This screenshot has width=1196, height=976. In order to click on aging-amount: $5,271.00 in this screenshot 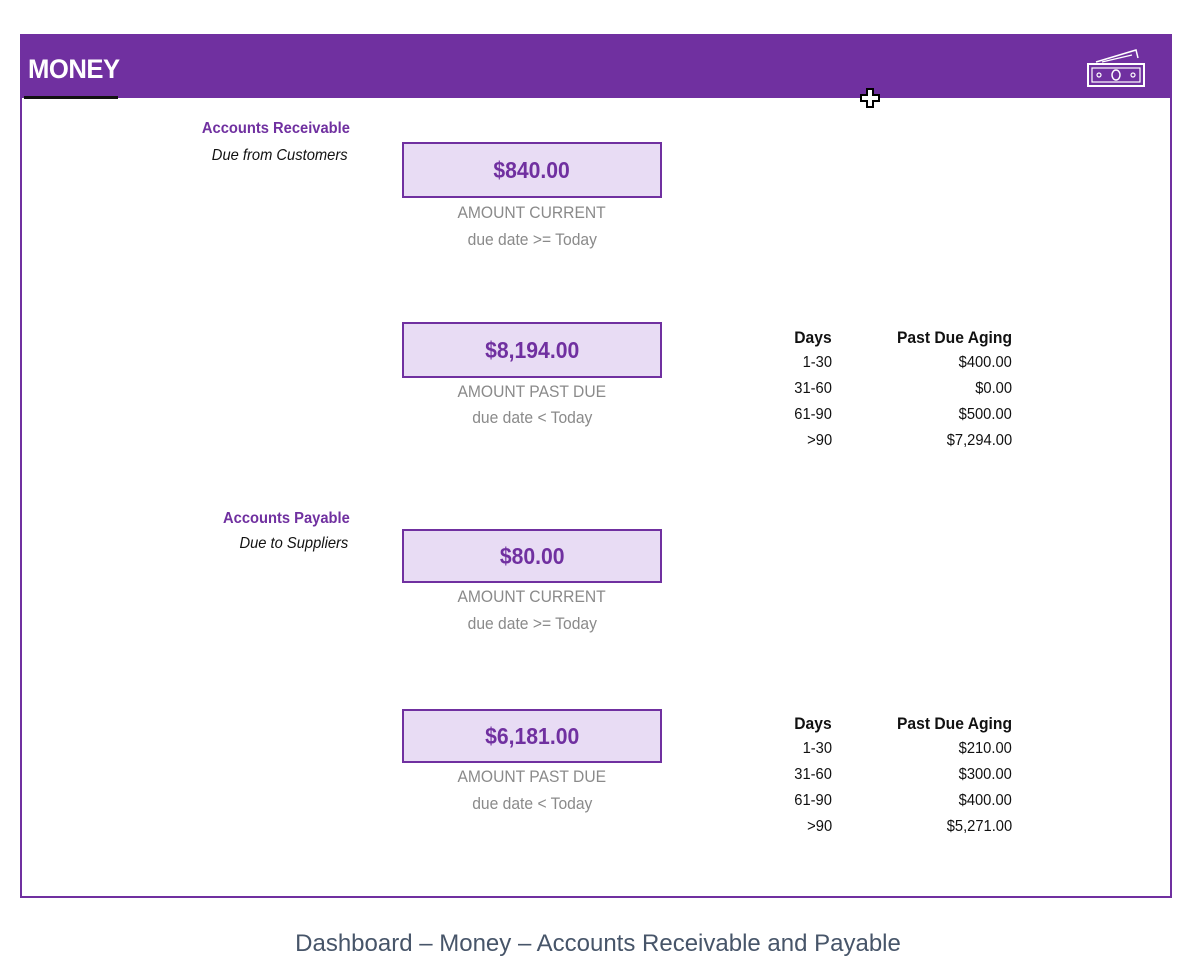, I will do `click(979, 826)`.